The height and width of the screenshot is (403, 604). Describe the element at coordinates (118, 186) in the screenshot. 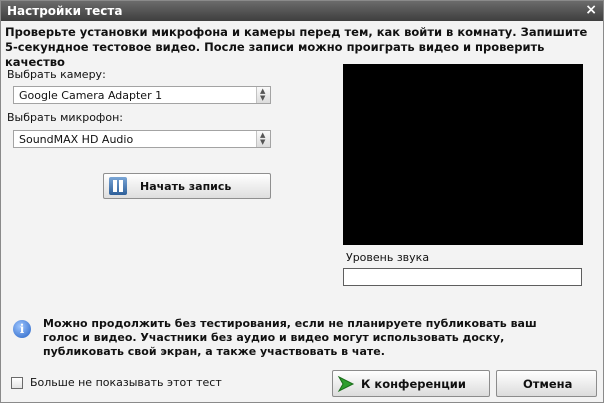

I see `pause-icon` at that location.